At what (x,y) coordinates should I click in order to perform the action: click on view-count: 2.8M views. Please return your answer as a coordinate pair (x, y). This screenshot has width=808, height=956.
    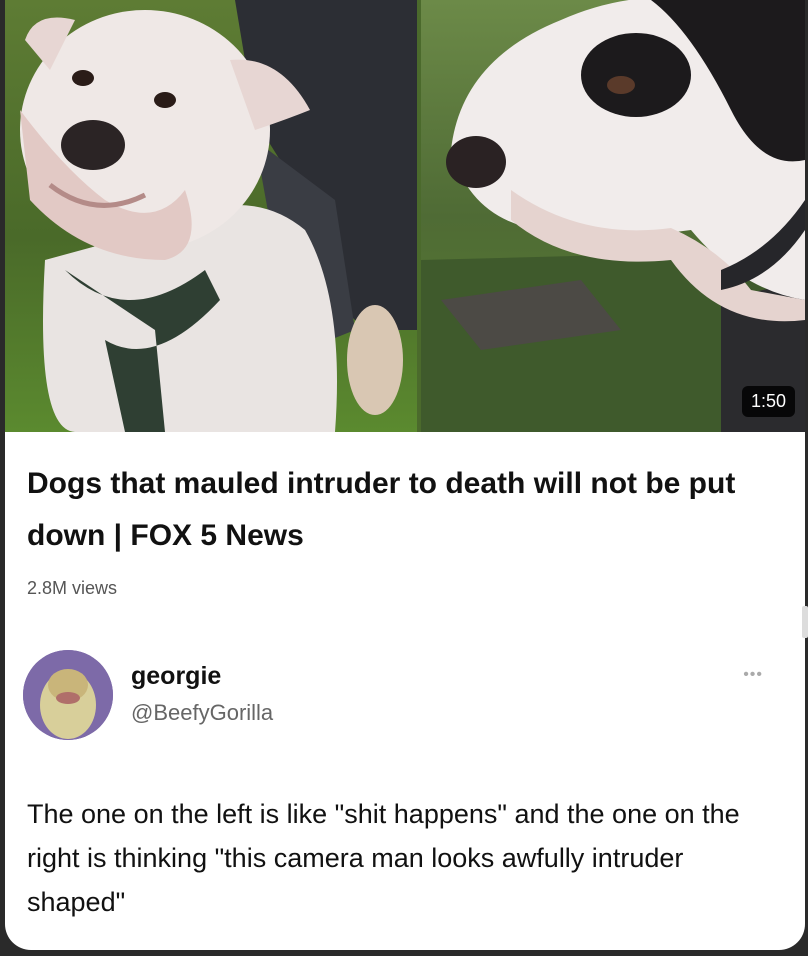
    Looking at the image, I should click on (72, 588).